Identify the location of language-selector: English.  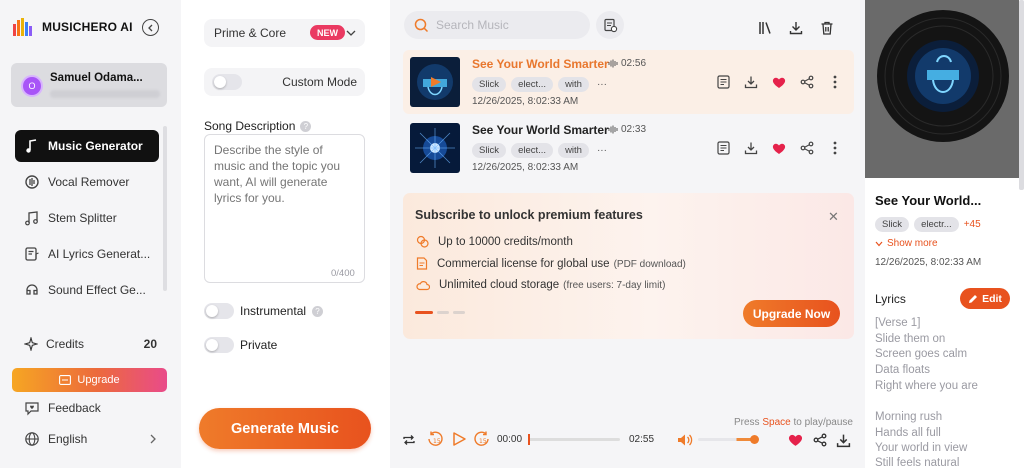
(90, 439).